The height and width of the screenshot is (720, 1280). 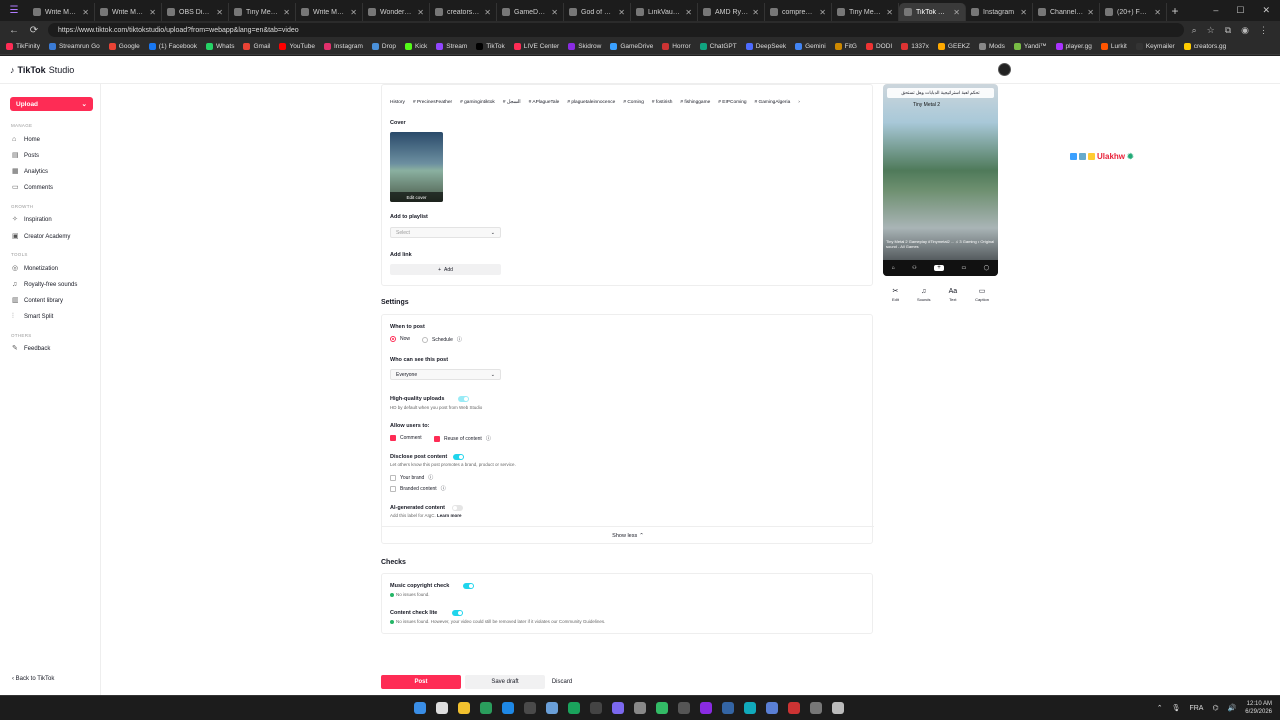 I want to click on sidebar-item-royalty-free-sounds: ♫ Royalty-free sounds, so click(x=44, y=284).